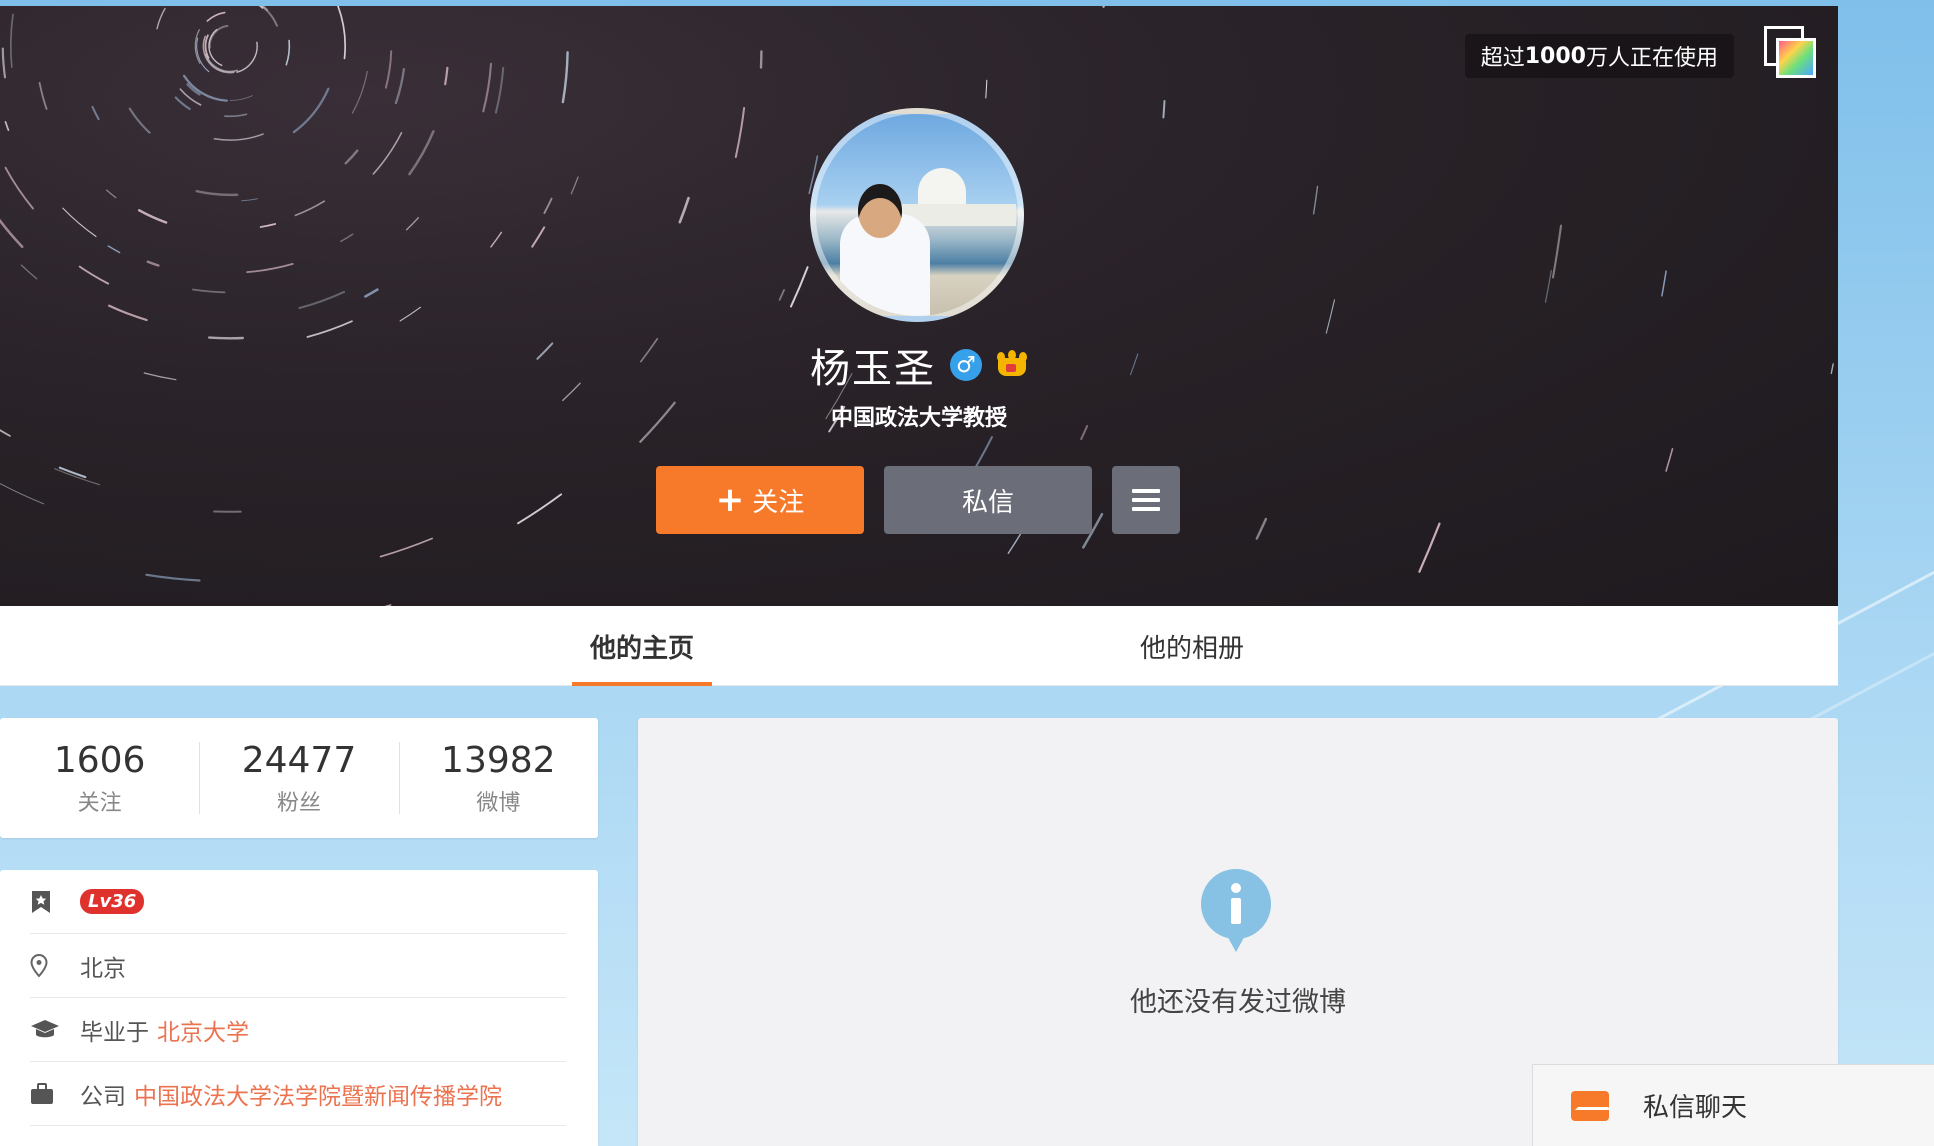 The image size is (1934, 1146). Describe the element at coordinates (55, 965) in the screenshot. I see `location-pin-icon` at that location.